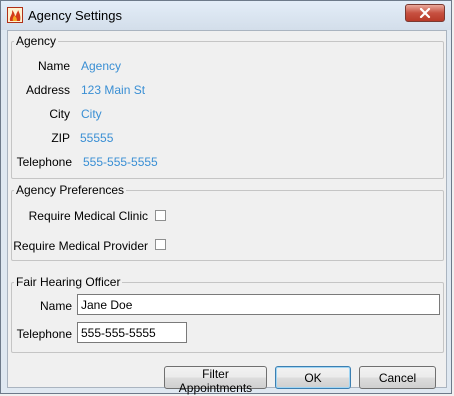  Describe the element at coordinates (44, 334) in the screenshot. I see `officer-telephone-label: Telephone` at that location.